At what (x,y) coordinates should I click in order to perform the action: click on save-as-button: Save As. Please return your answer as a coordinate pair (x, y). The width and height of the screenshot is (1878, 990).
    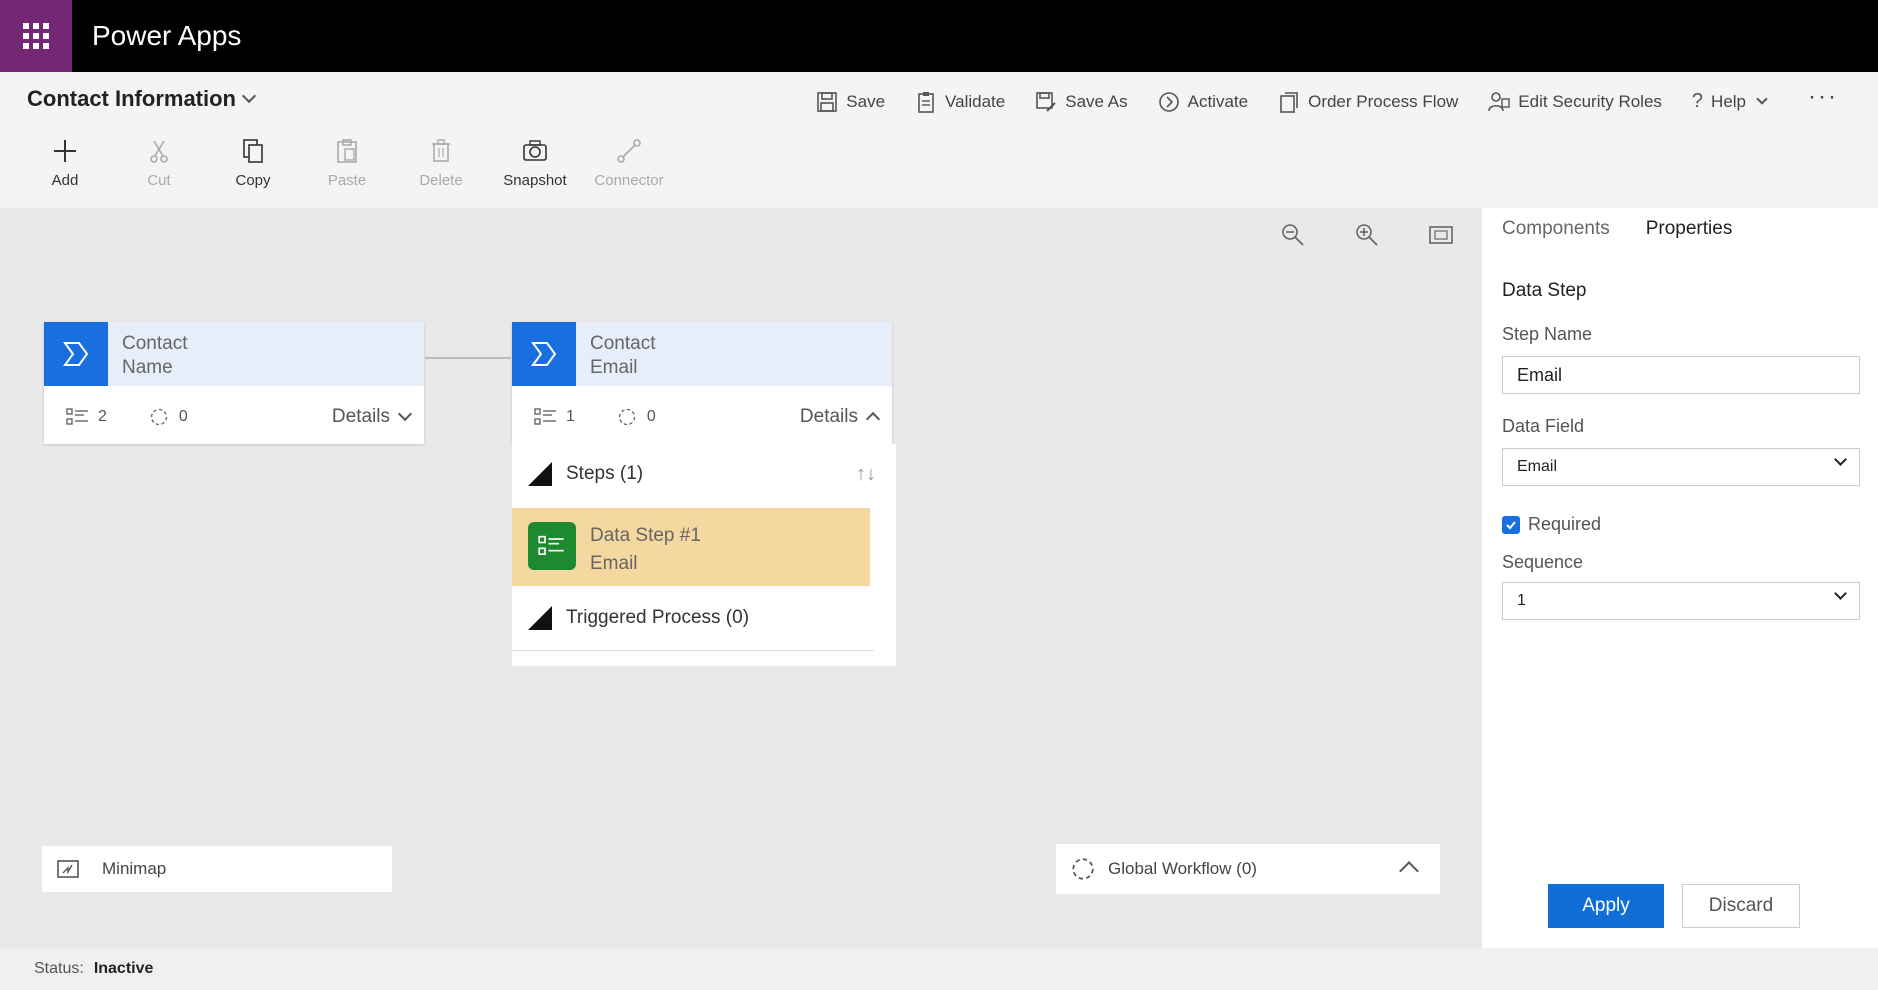
    Looking at the image, I should click on (1081, 102).